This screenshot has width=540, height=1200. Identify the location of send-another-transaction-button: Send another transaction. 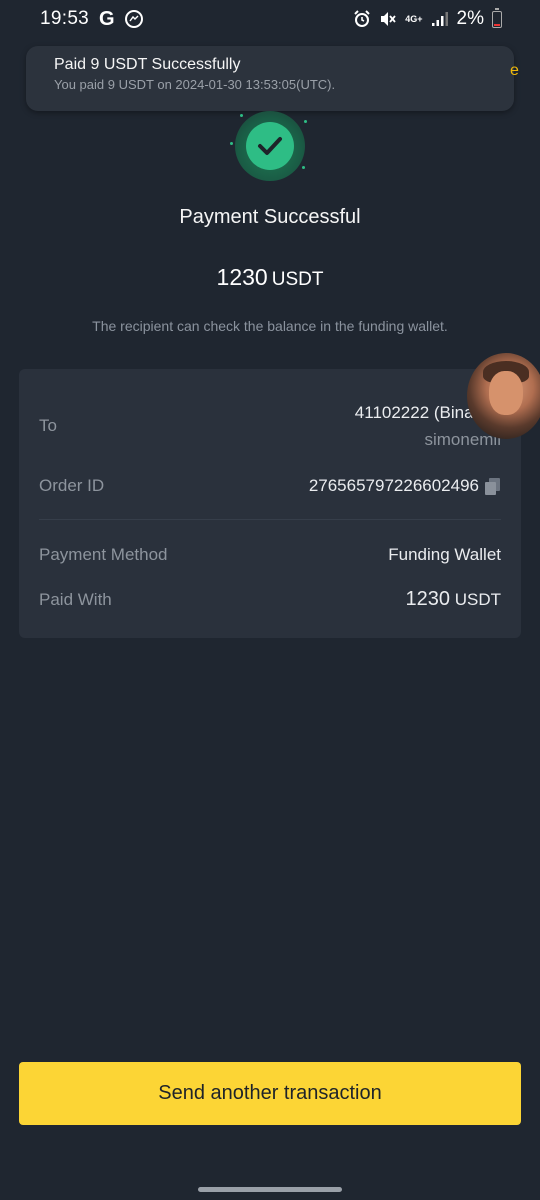
(270, 1093).